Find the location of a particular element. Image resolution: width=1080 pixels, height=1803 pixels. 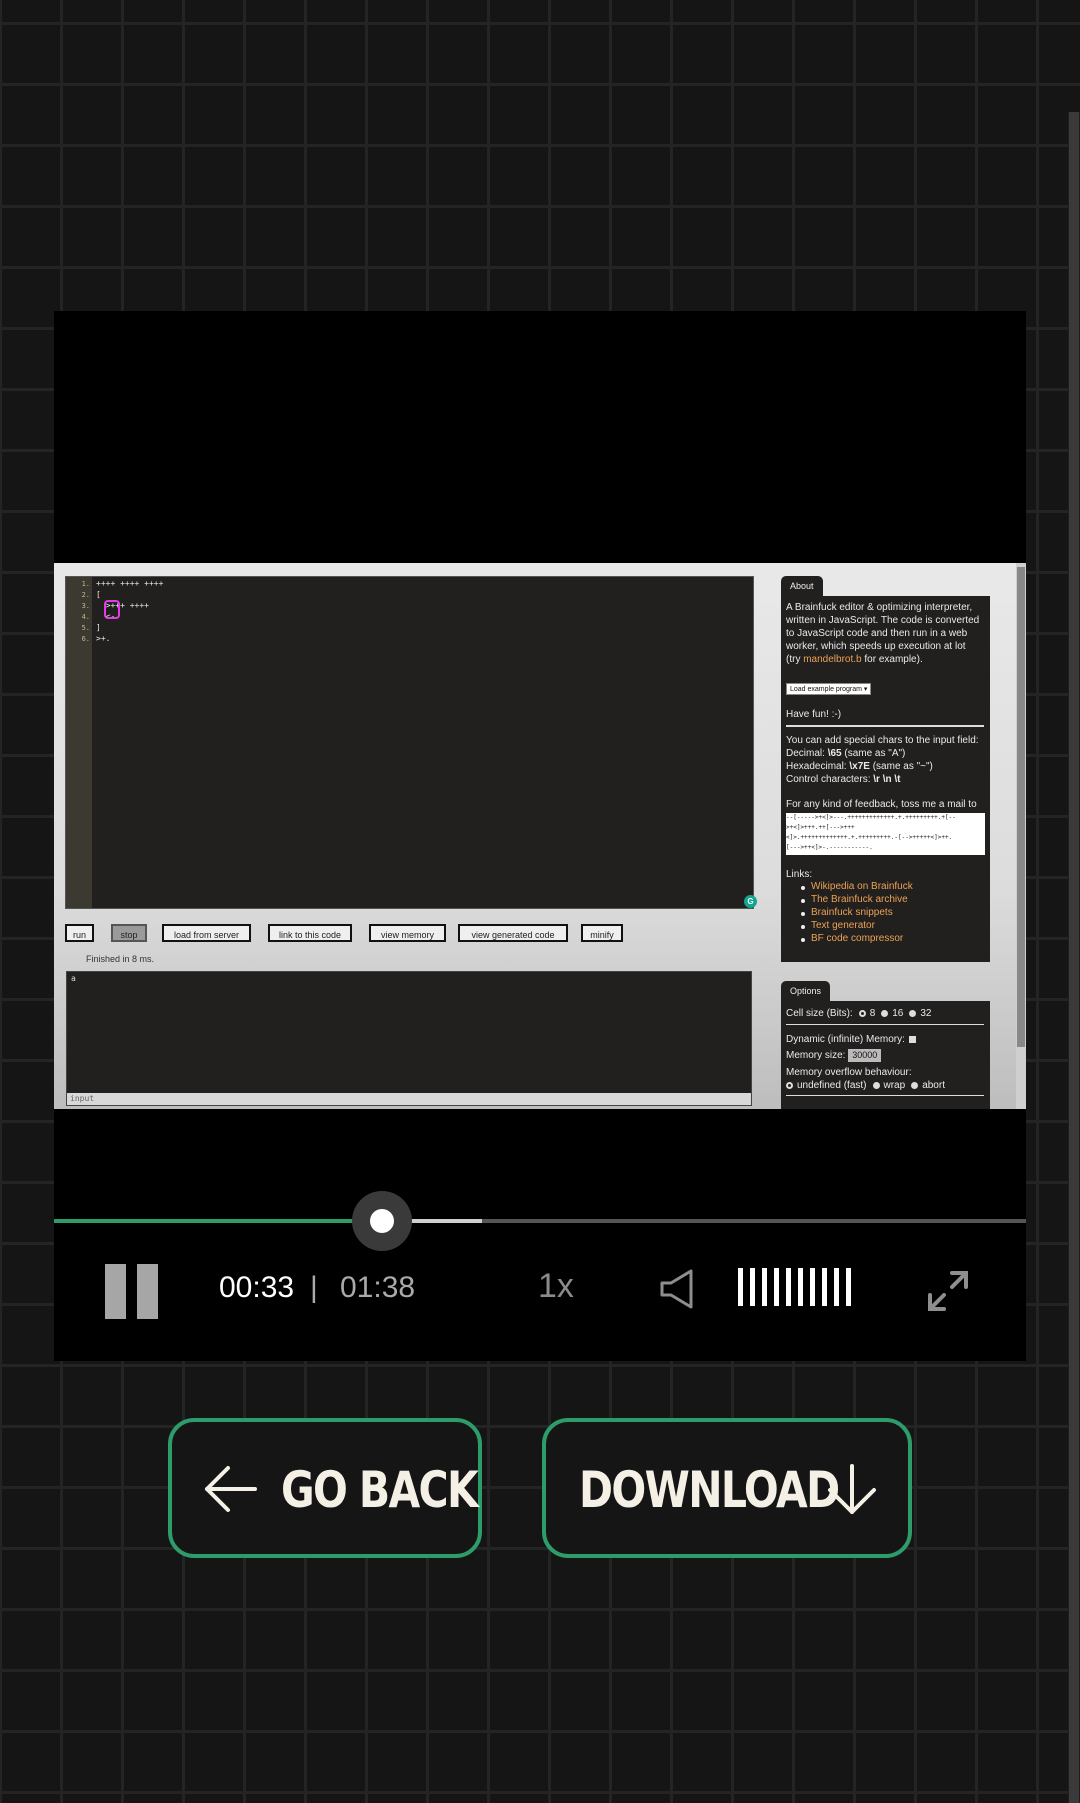

speaker-icon is located at coordinates (678, 1289).